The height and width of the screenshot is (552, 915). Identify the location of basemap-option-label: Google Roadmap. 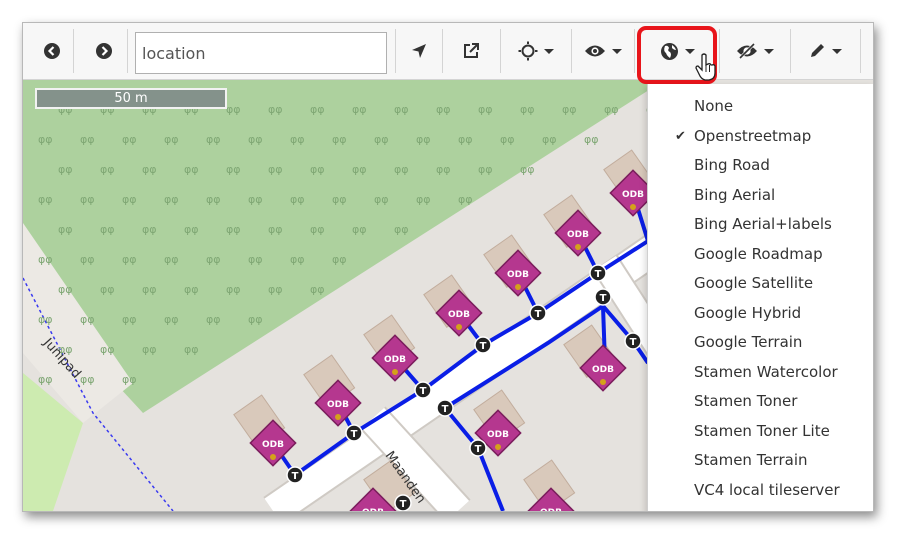
(758, 253).